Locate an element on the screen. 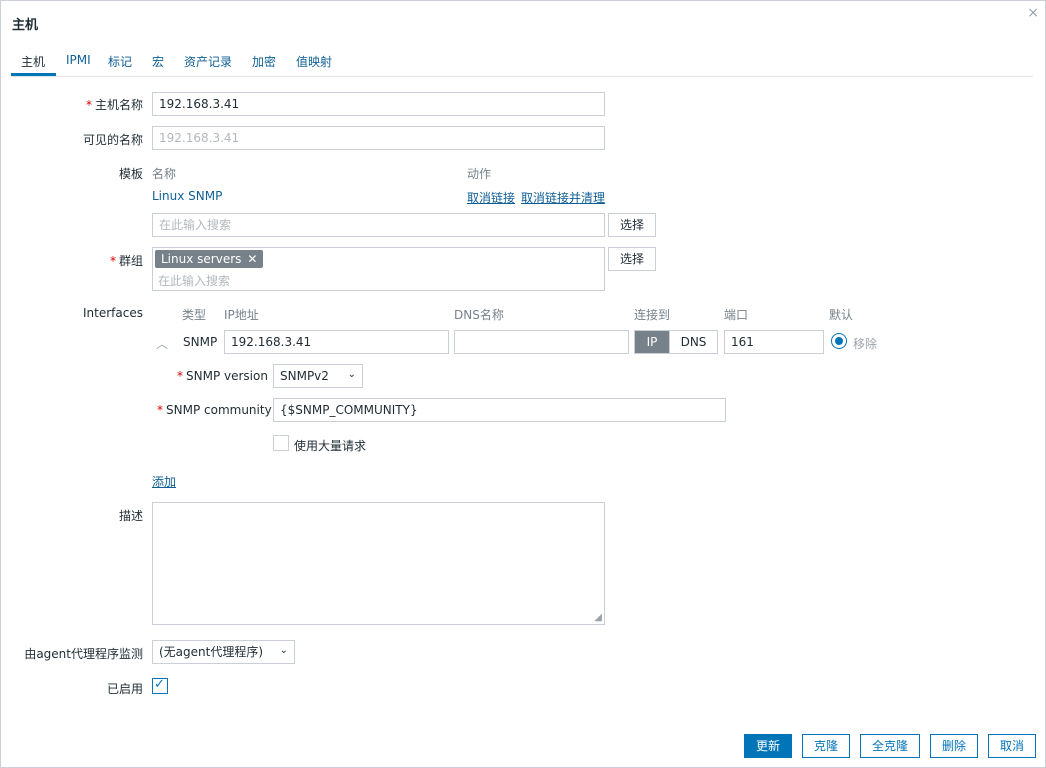  host-name-input: 192.168.3.41 is located at coordinates (378, 104).